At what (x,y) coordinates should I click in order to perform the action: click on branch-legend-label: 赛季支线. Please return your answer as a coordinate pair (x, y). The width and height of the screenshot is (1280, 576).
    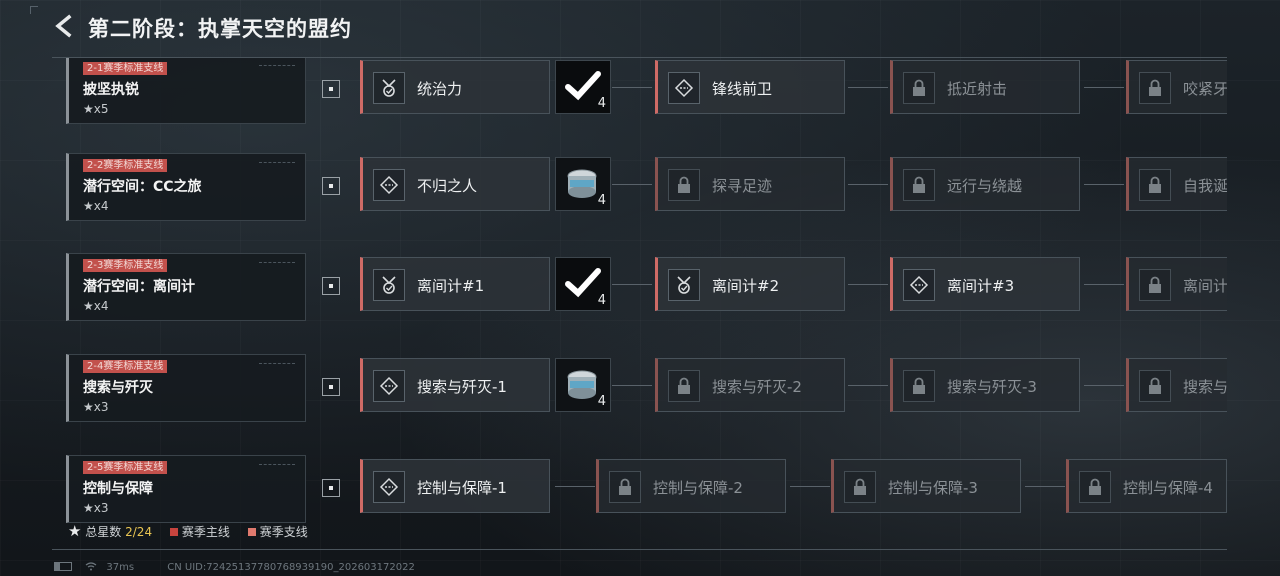
    Looking at the image, I should click on (283, 532).